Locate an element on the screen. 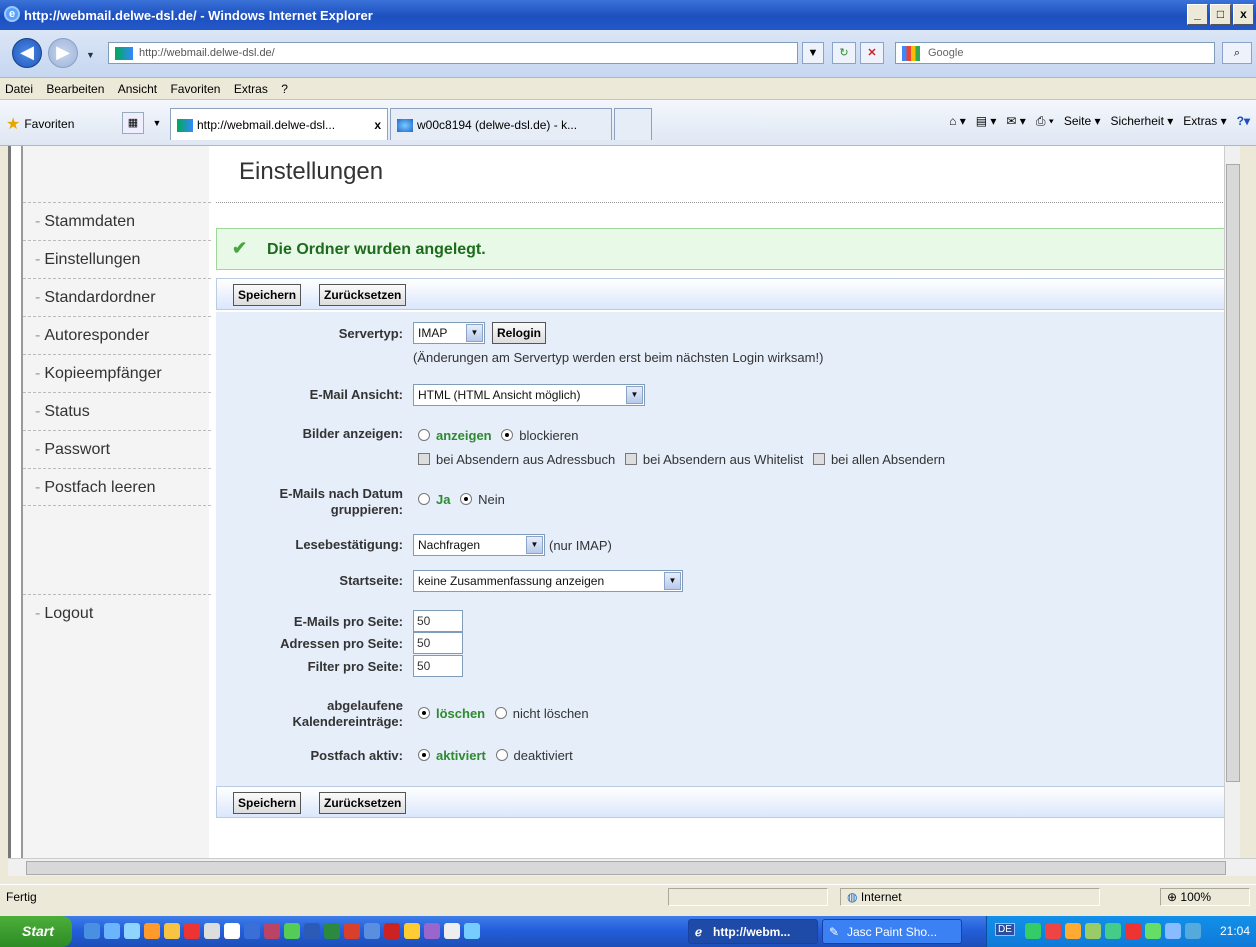 The height and width of the screenshot is (947, 1256). print-icon: ⎙ ▾ is located at coordinates (1045, 121).